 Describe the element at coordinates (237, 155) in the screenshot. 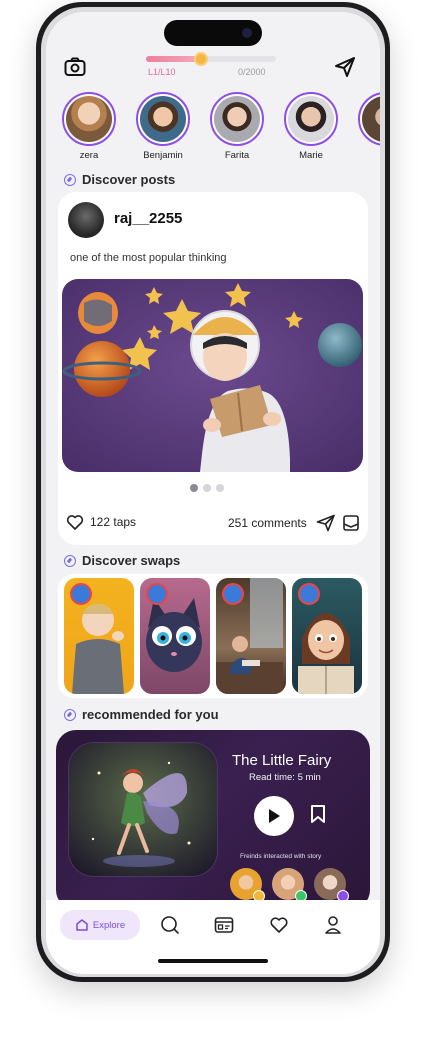

I see `story-name: Farita` at that location.